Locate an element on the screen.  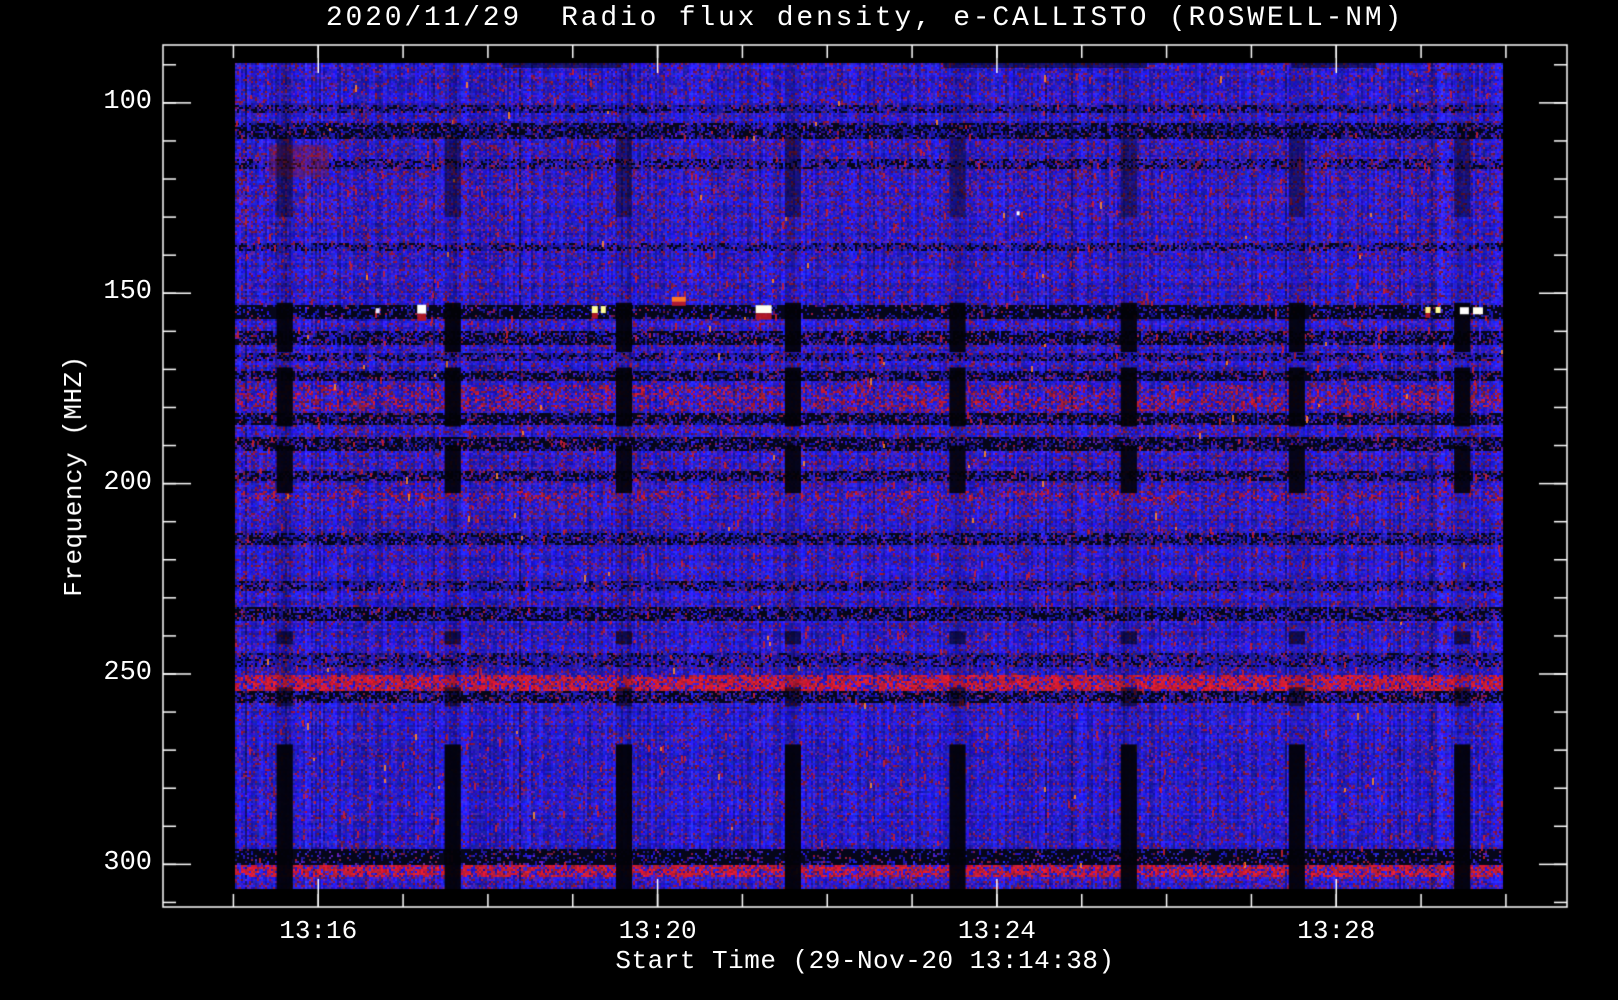
x-tick-label: 13:28 is located at coordinates (1336, 931).